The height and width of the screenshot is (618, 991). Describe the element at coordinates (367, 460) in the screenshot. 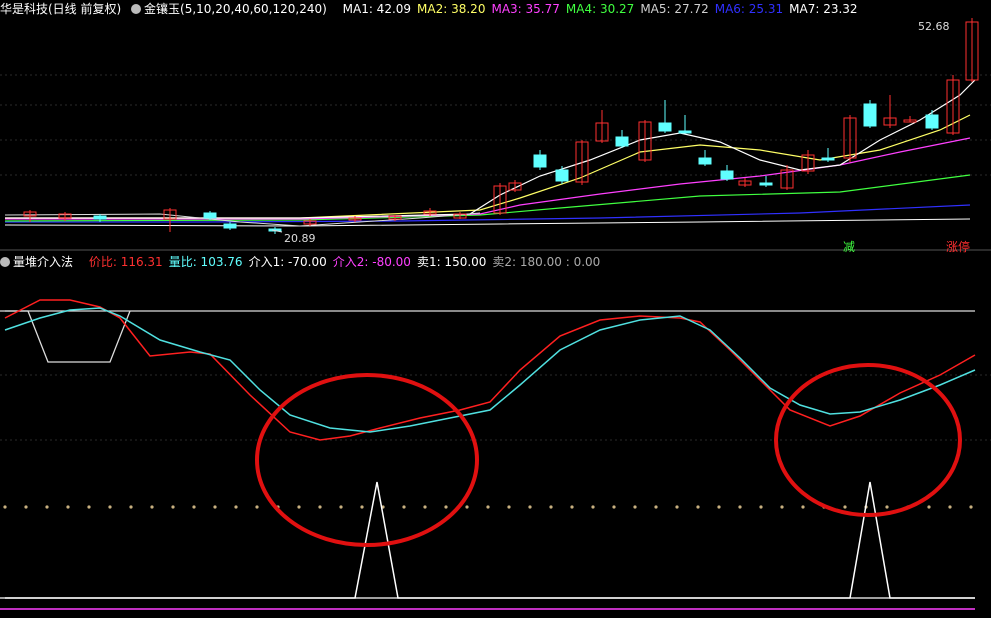

I see `highlight-circle-left` at that location.